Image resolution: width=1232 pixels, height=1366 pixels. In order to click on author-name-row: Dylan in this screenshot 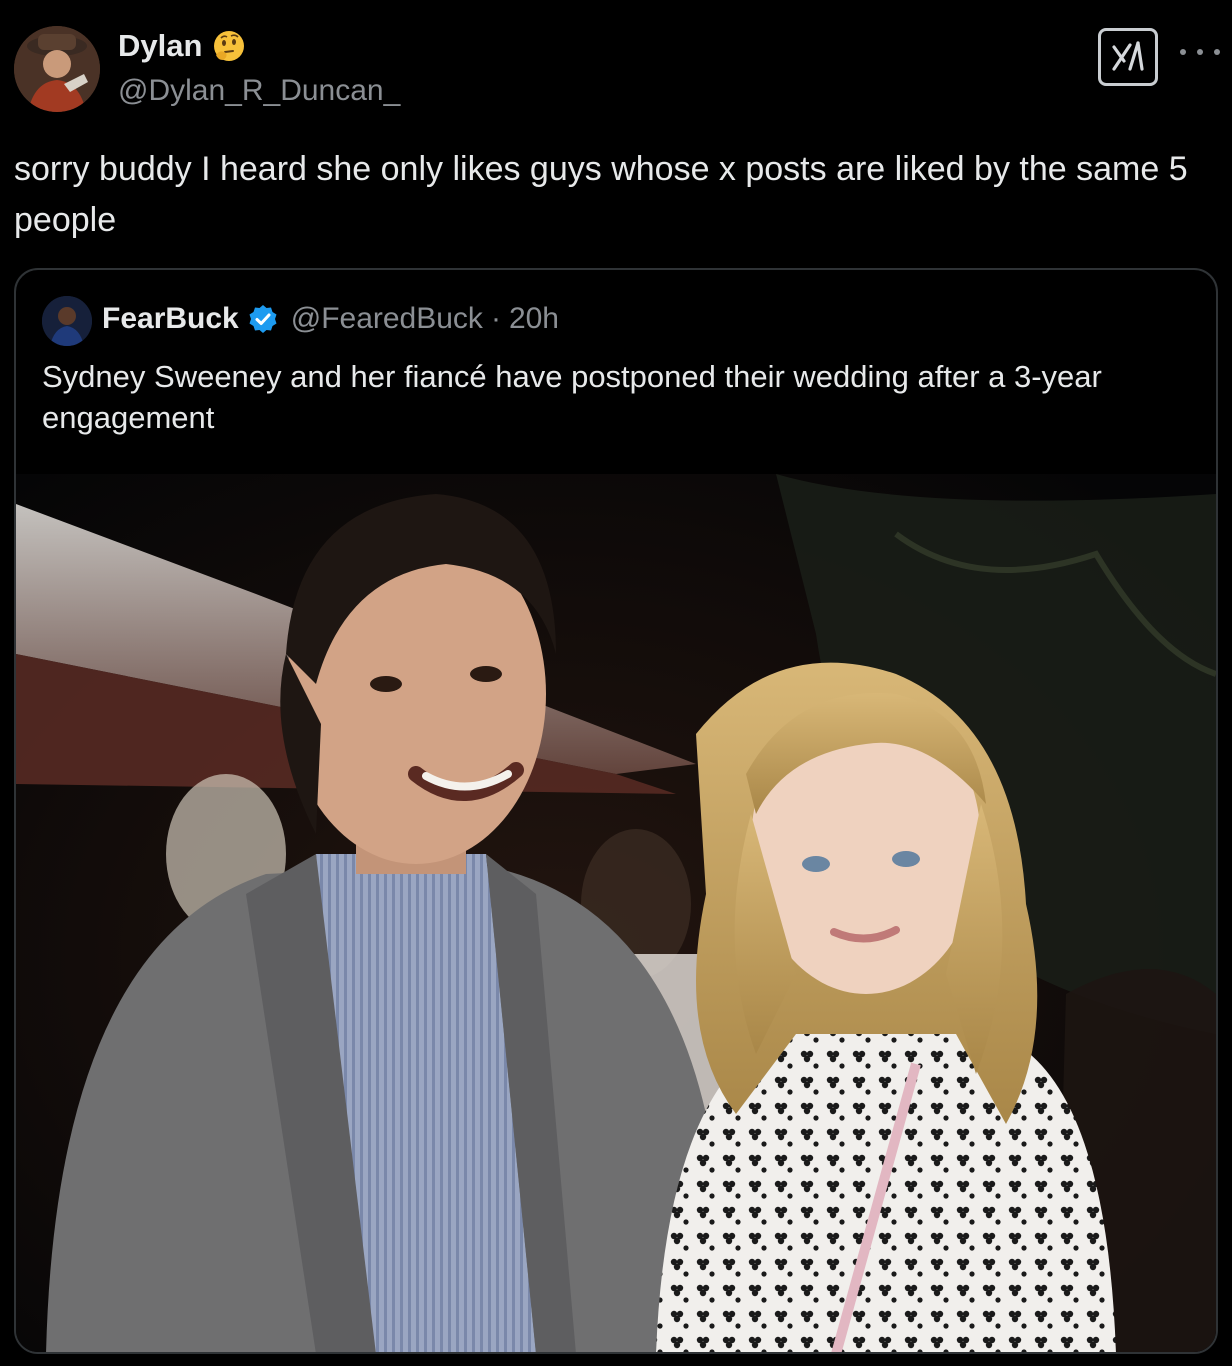, I will do `click(182, 46)`.